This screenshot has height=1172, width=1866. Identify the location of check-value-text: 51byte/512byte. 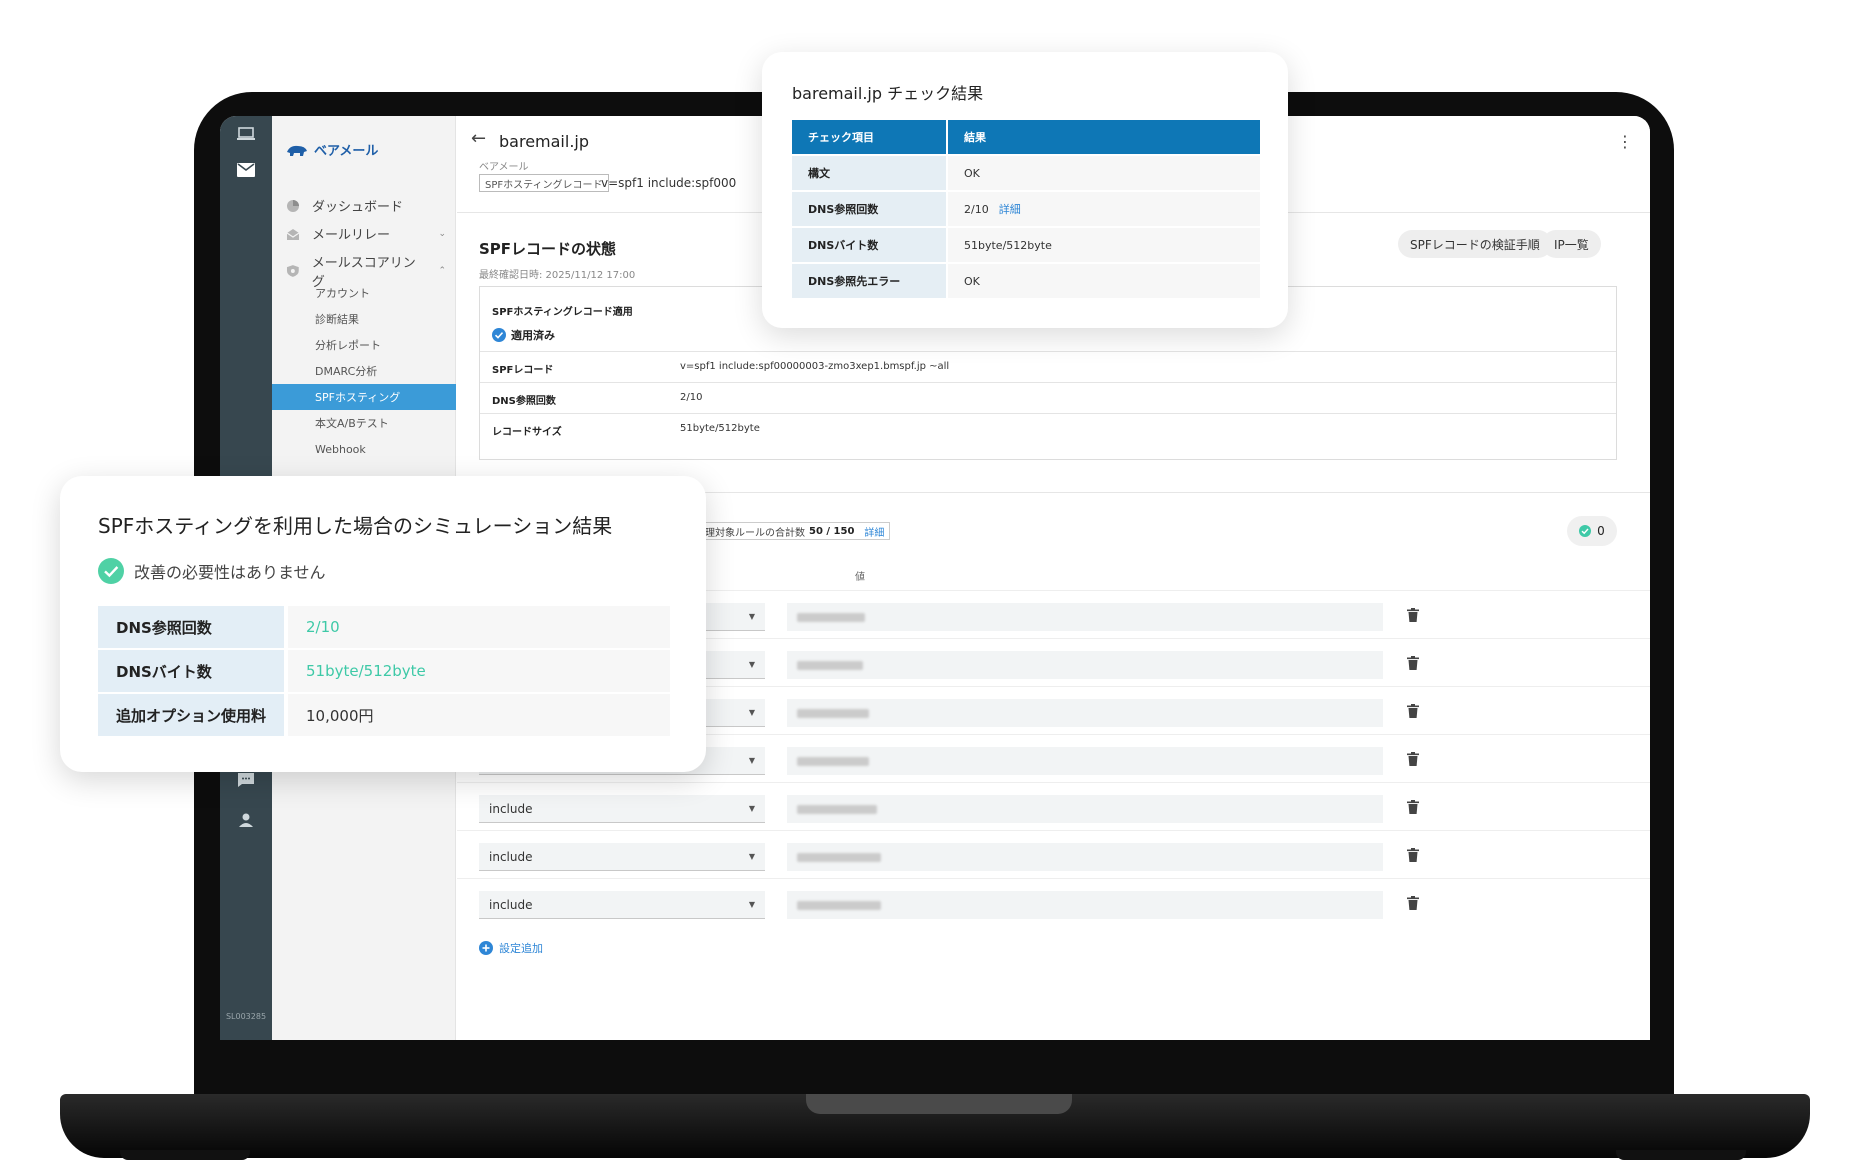
(1008, 245).